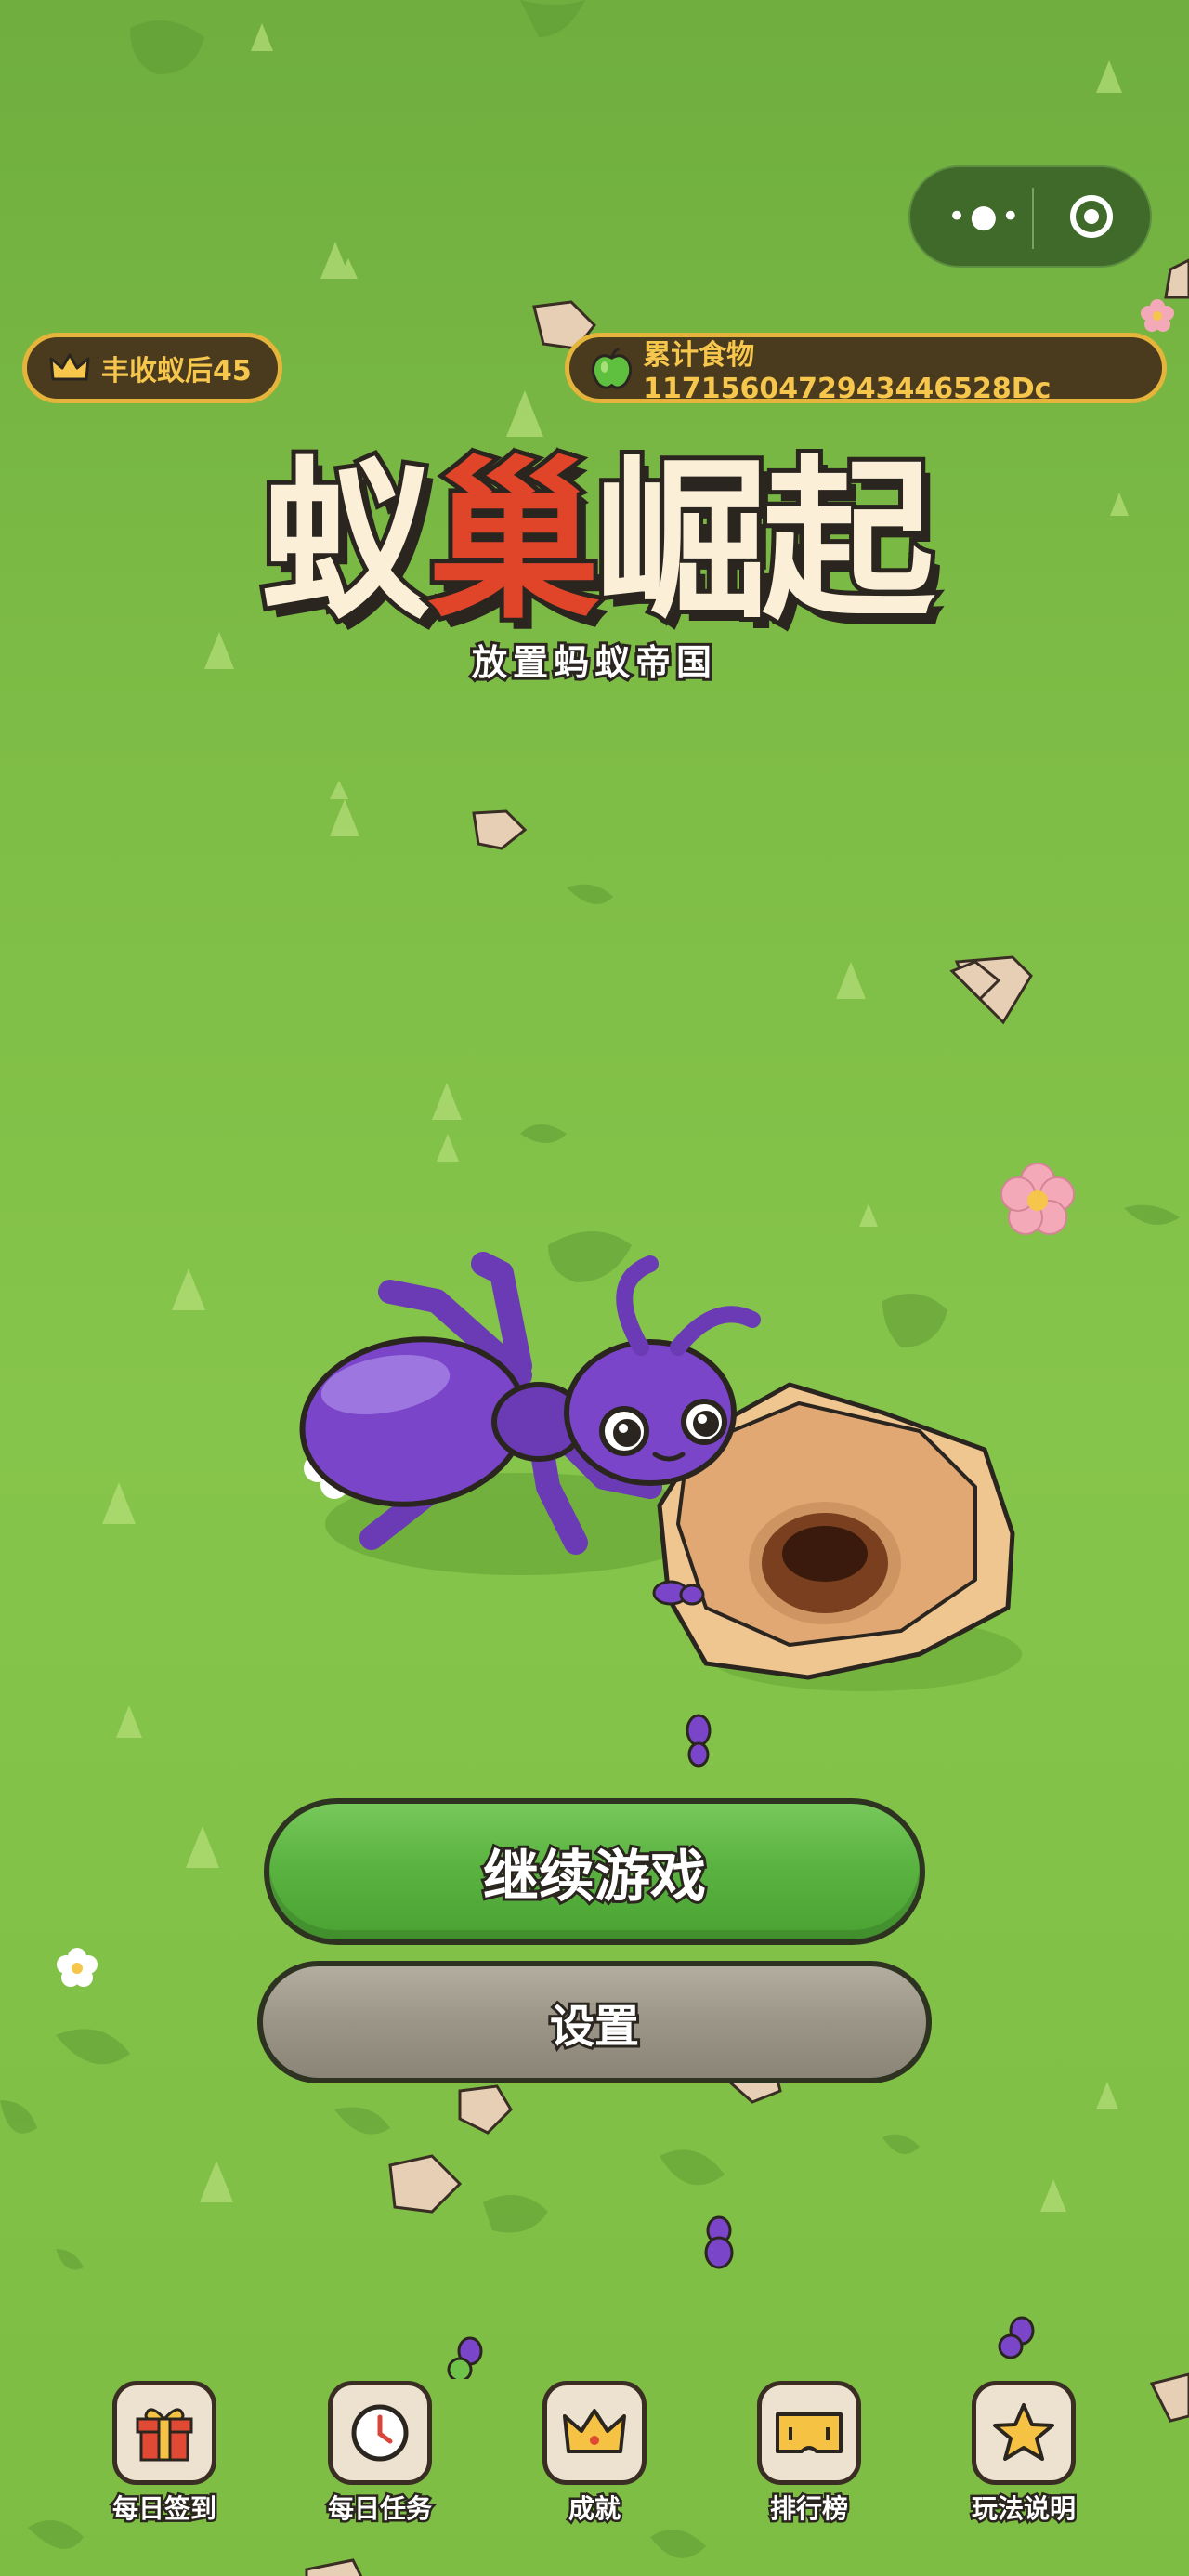 This screenshot has width=1189, height=2576. Describe the element at coordinates (594, 2022) in the screenshot. I see `settings-button: 设置` at that location.